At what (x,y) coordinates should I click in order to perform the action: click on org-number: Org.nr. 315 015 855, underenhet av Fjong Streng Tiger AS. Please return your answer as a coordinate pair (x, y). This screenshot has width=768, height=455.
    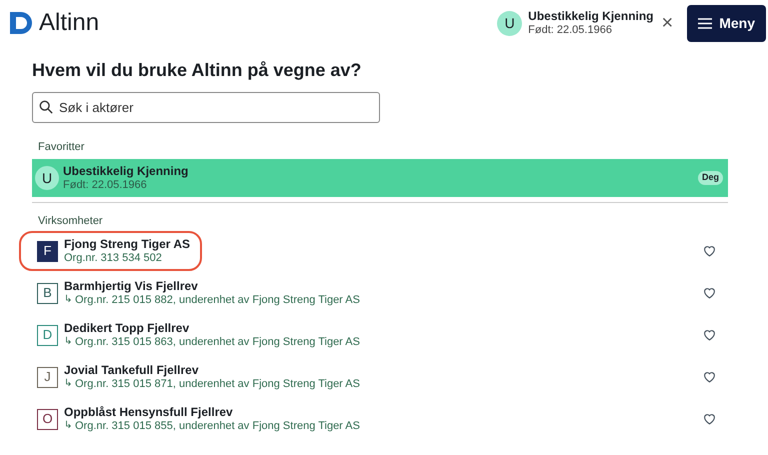
    Looking at the image, I should click on (217, 427).